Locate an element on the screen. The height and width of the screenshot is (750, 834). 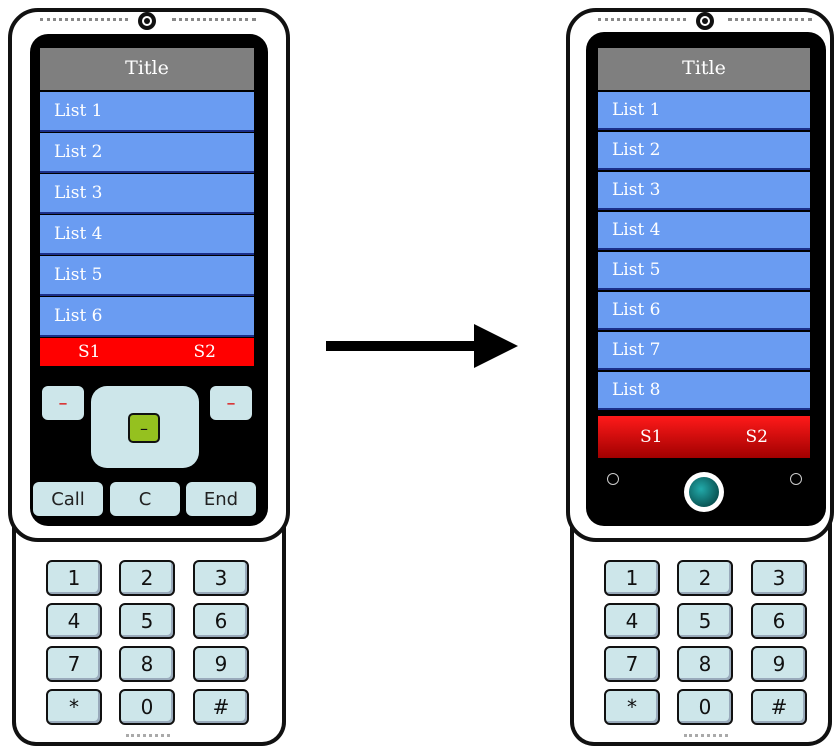
right-key-4: 4 is located at coordinates (632, 621).